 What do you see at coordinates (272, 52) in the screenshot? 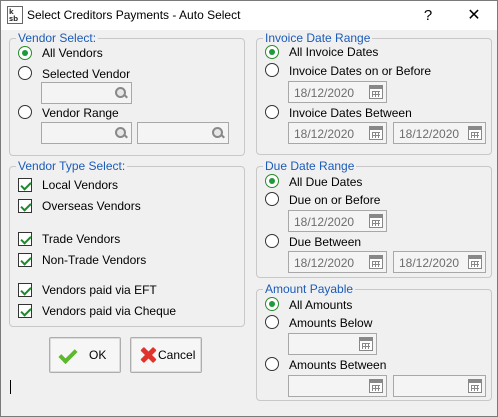
I see `all-invoice-dates-radio` at bounding box center [272, 52].